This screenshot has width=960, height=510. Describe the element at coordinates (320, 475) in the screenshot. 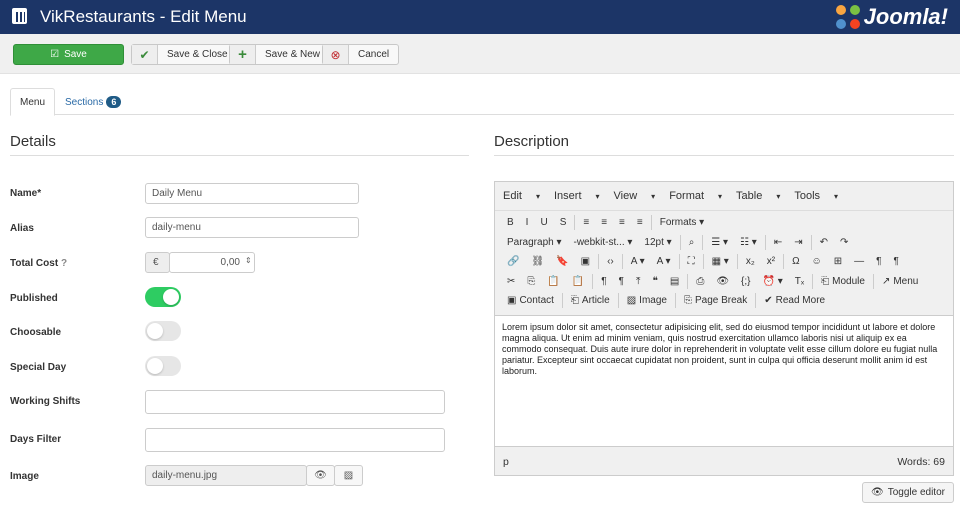

I see `preview-image-button: 👁` at that location.